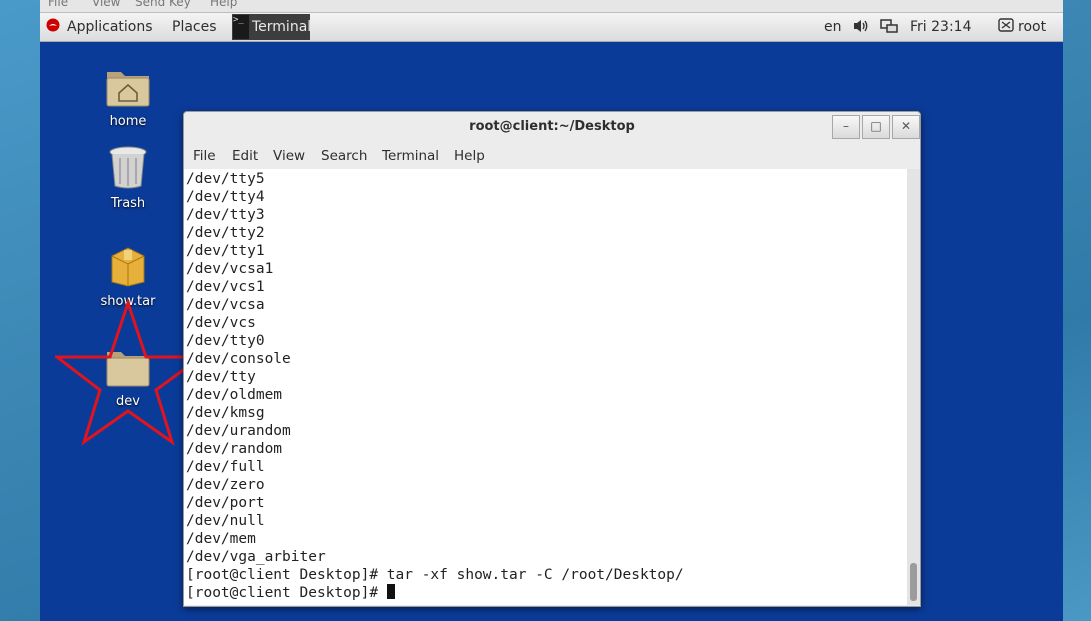 Image resolution: width=1091 pixels, height=621 pixels. What do you see at coordinates (204, 156) in the screenshot?
I see `menu-file: File` at bounding box center [204, 156].